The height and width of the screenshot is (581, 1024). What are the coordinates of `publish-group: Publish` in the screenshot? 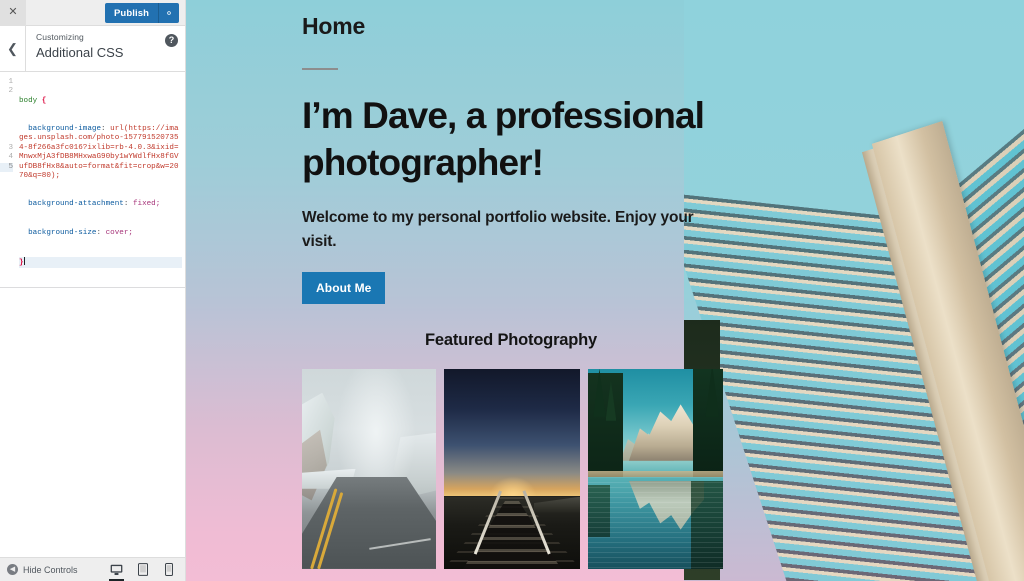 It's located at (141, 13).